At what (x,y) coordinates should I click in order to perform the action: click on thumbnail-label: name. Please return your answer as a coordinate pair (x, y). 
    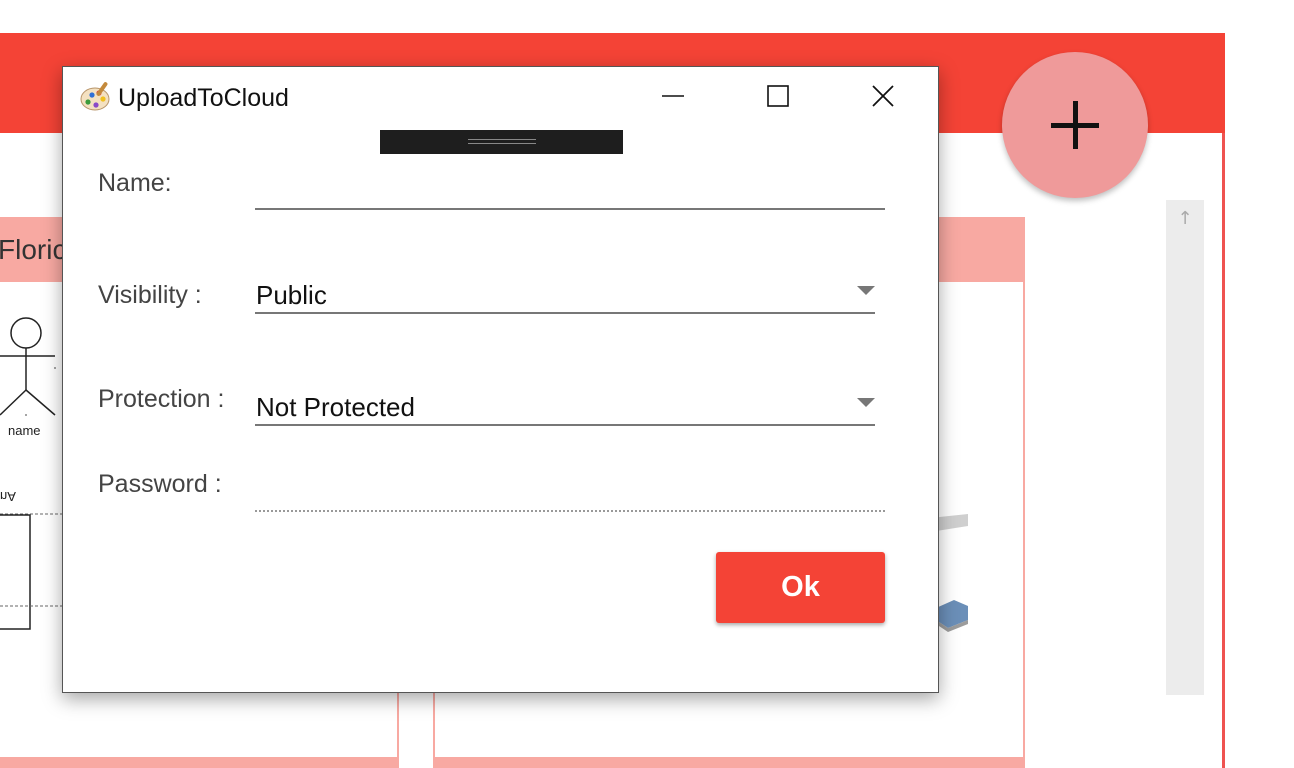
    Looking at the image, I should click on (24, 430).